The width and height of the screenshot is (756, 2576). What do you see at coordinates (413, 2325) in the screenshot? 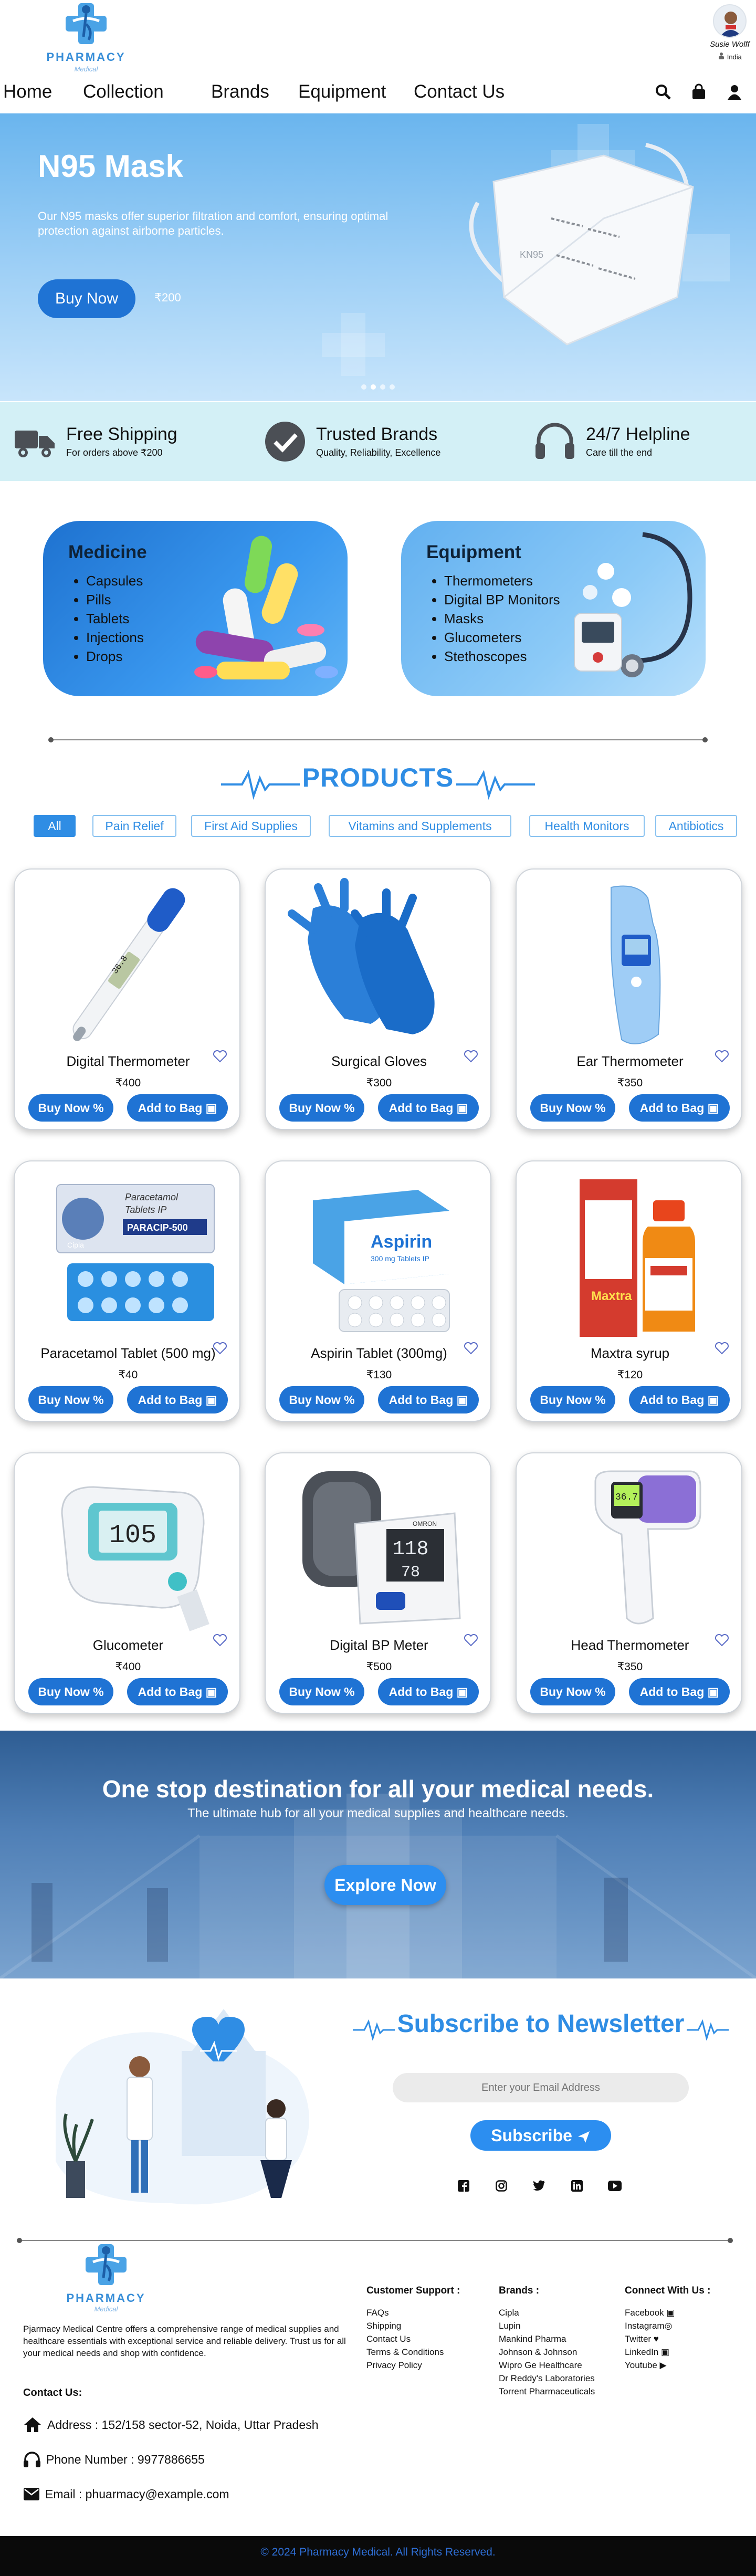
I see `footer-link: Shipping` at bounding box center [413, 2325].